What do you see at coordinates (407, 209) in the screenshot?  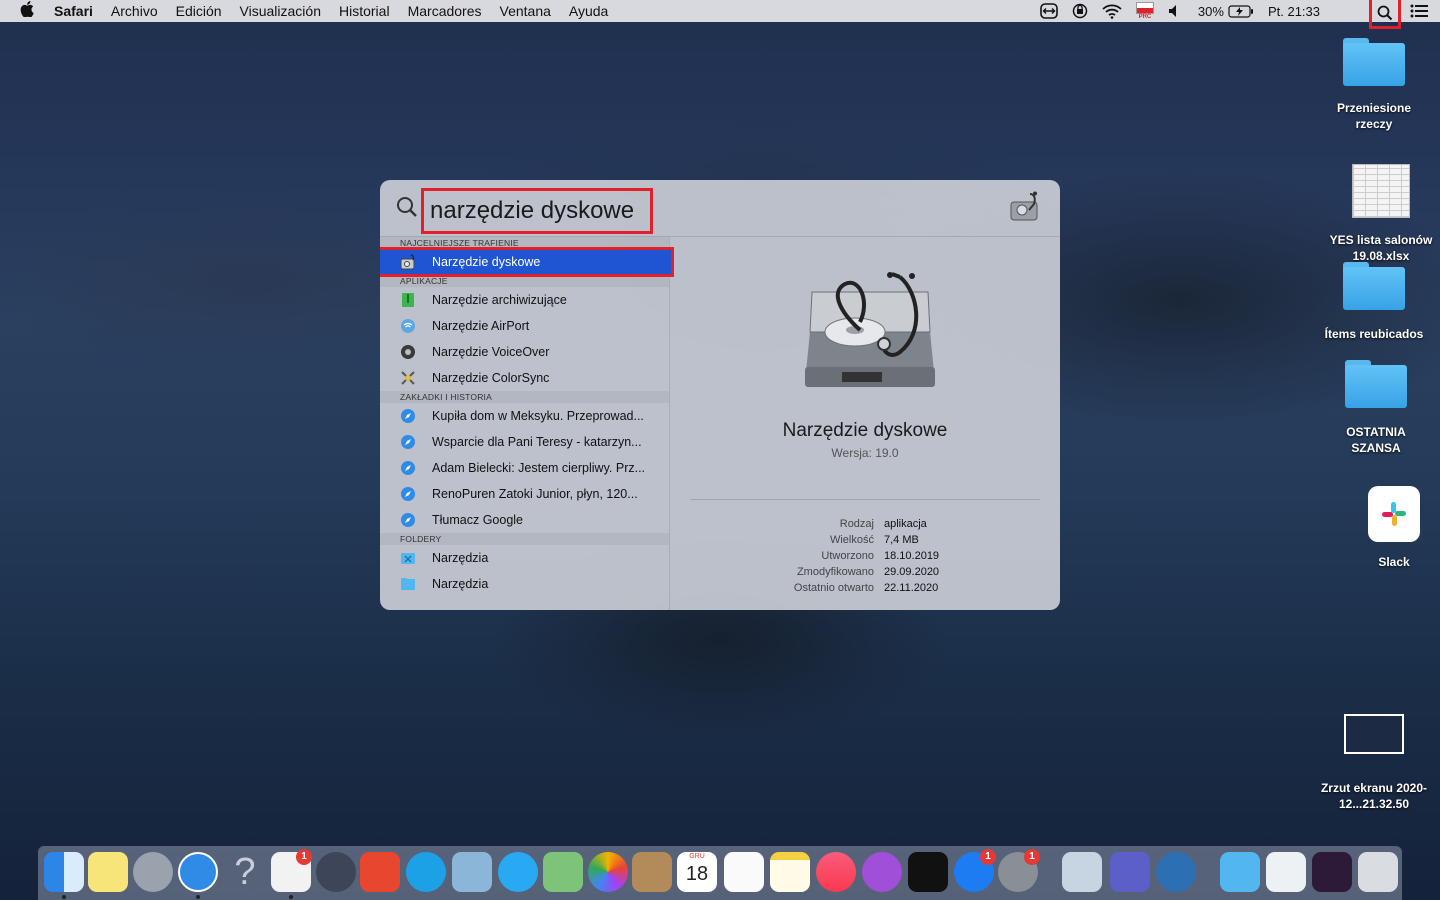 I see `search-icon` at bounding box center [407, 209].